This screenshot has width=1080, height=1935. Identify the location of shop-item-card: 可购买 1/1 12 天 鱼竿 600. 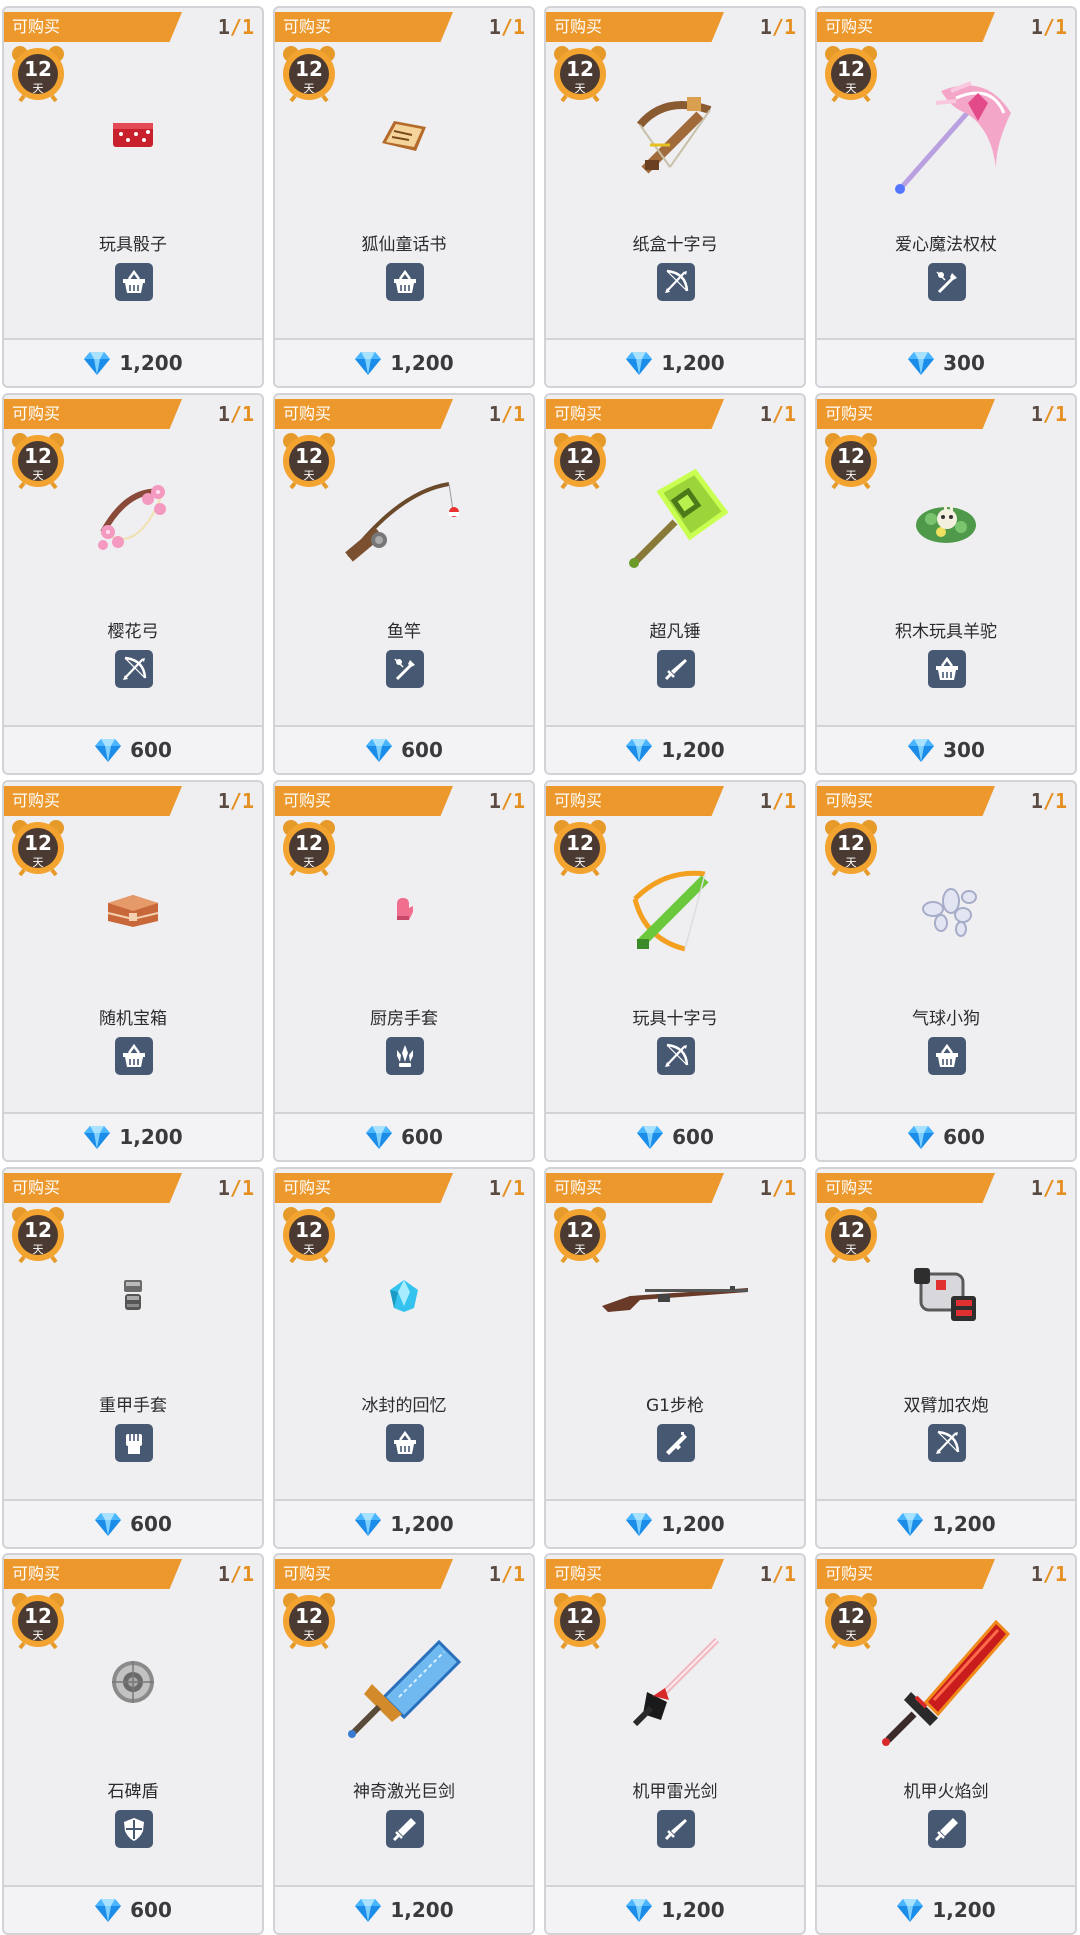
(404, 584).